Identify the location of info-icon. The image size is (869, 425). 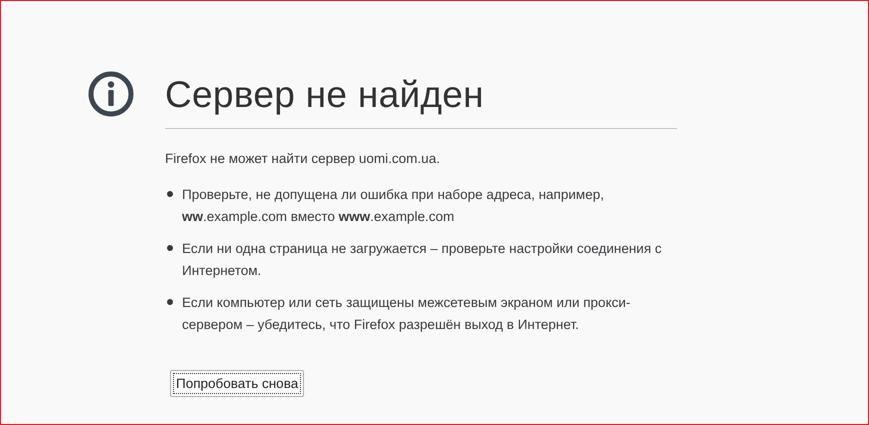
(111, 94).